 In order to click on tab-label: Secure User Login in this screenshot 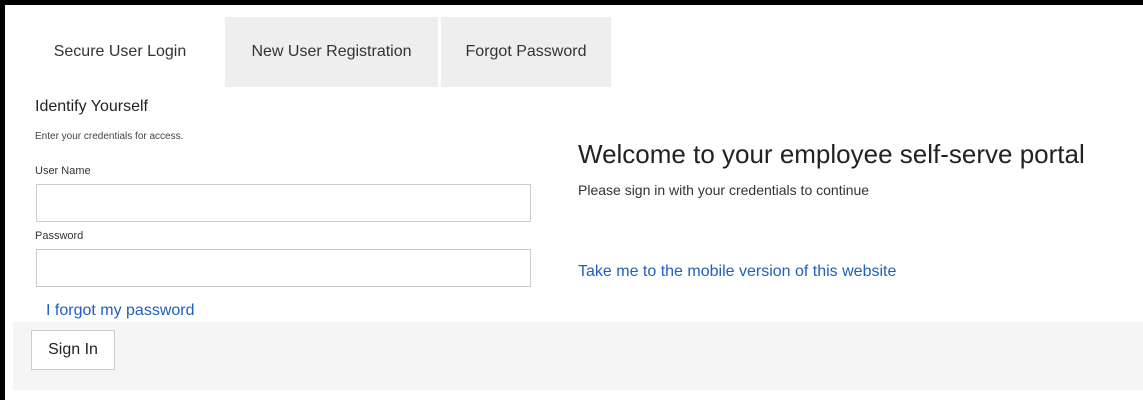, I will do `click(120, 51)`.